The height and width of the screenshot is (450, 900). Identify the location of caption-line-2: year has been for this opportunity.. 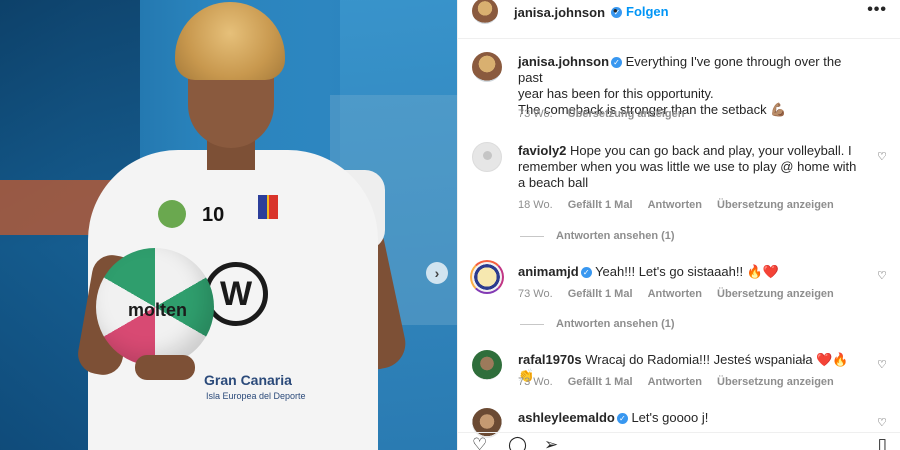
(616, 93).